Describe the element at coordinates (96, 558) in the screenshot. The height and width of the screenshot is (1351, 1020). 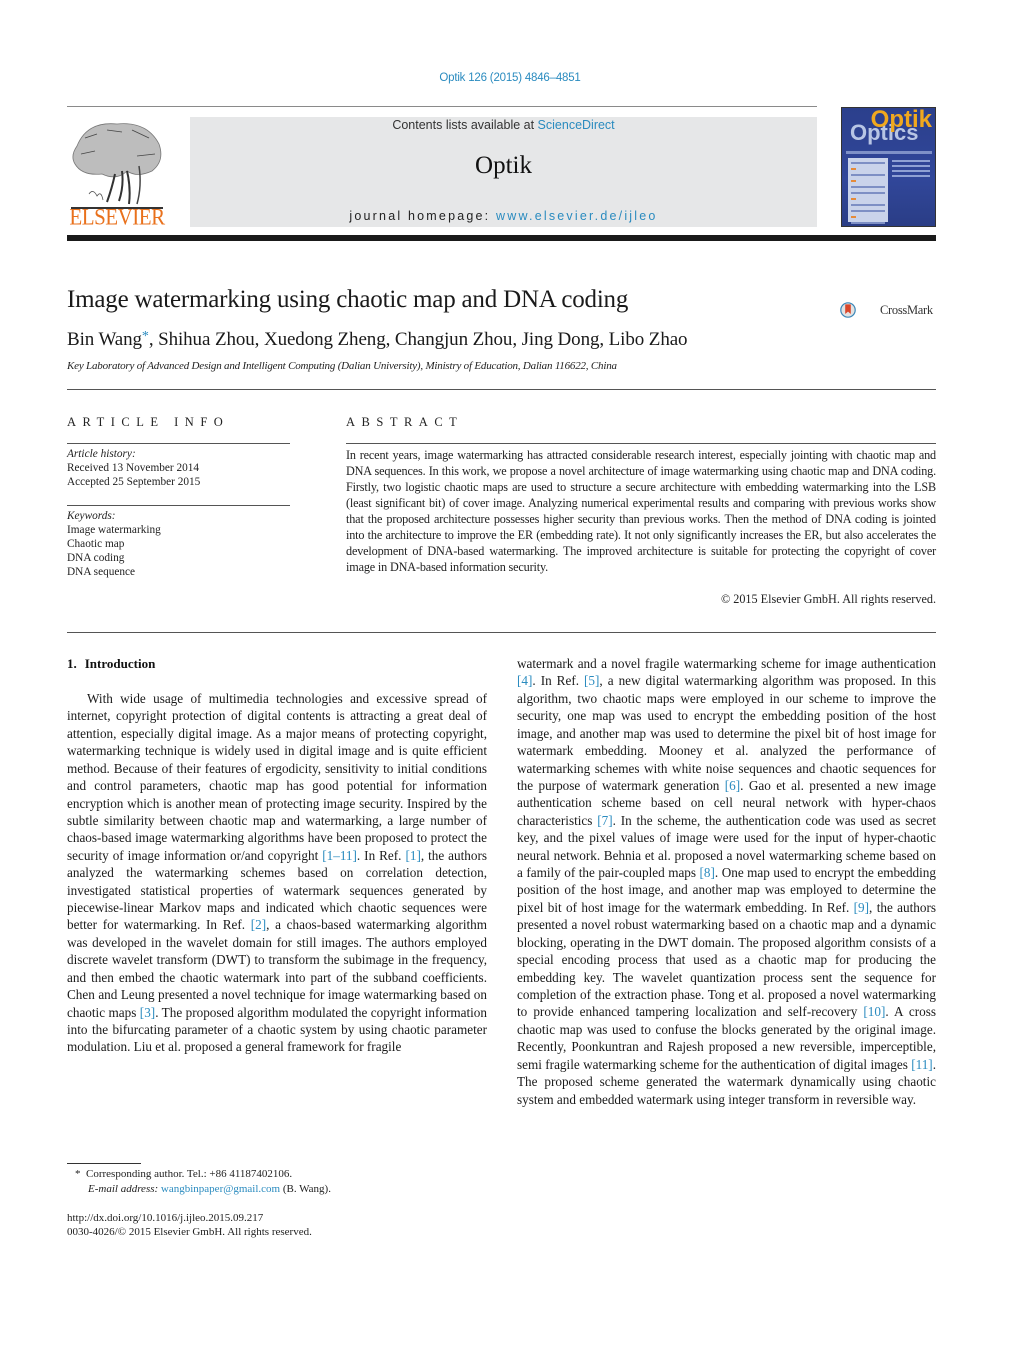
I see `keyword-item: DNA coding` at that location.